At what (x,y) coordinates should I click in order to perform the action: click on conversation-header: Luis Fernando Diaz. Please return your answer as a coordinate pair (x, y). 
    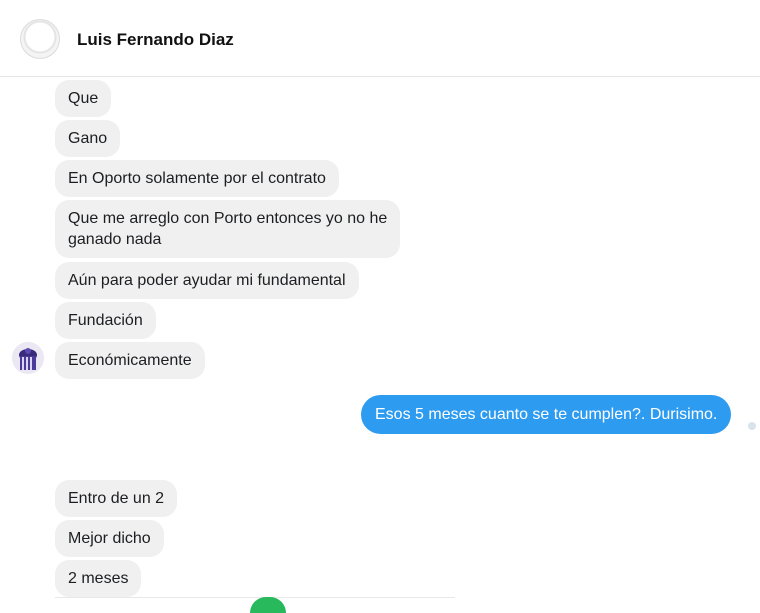
    Looking at the image, I should click on (380, 38).